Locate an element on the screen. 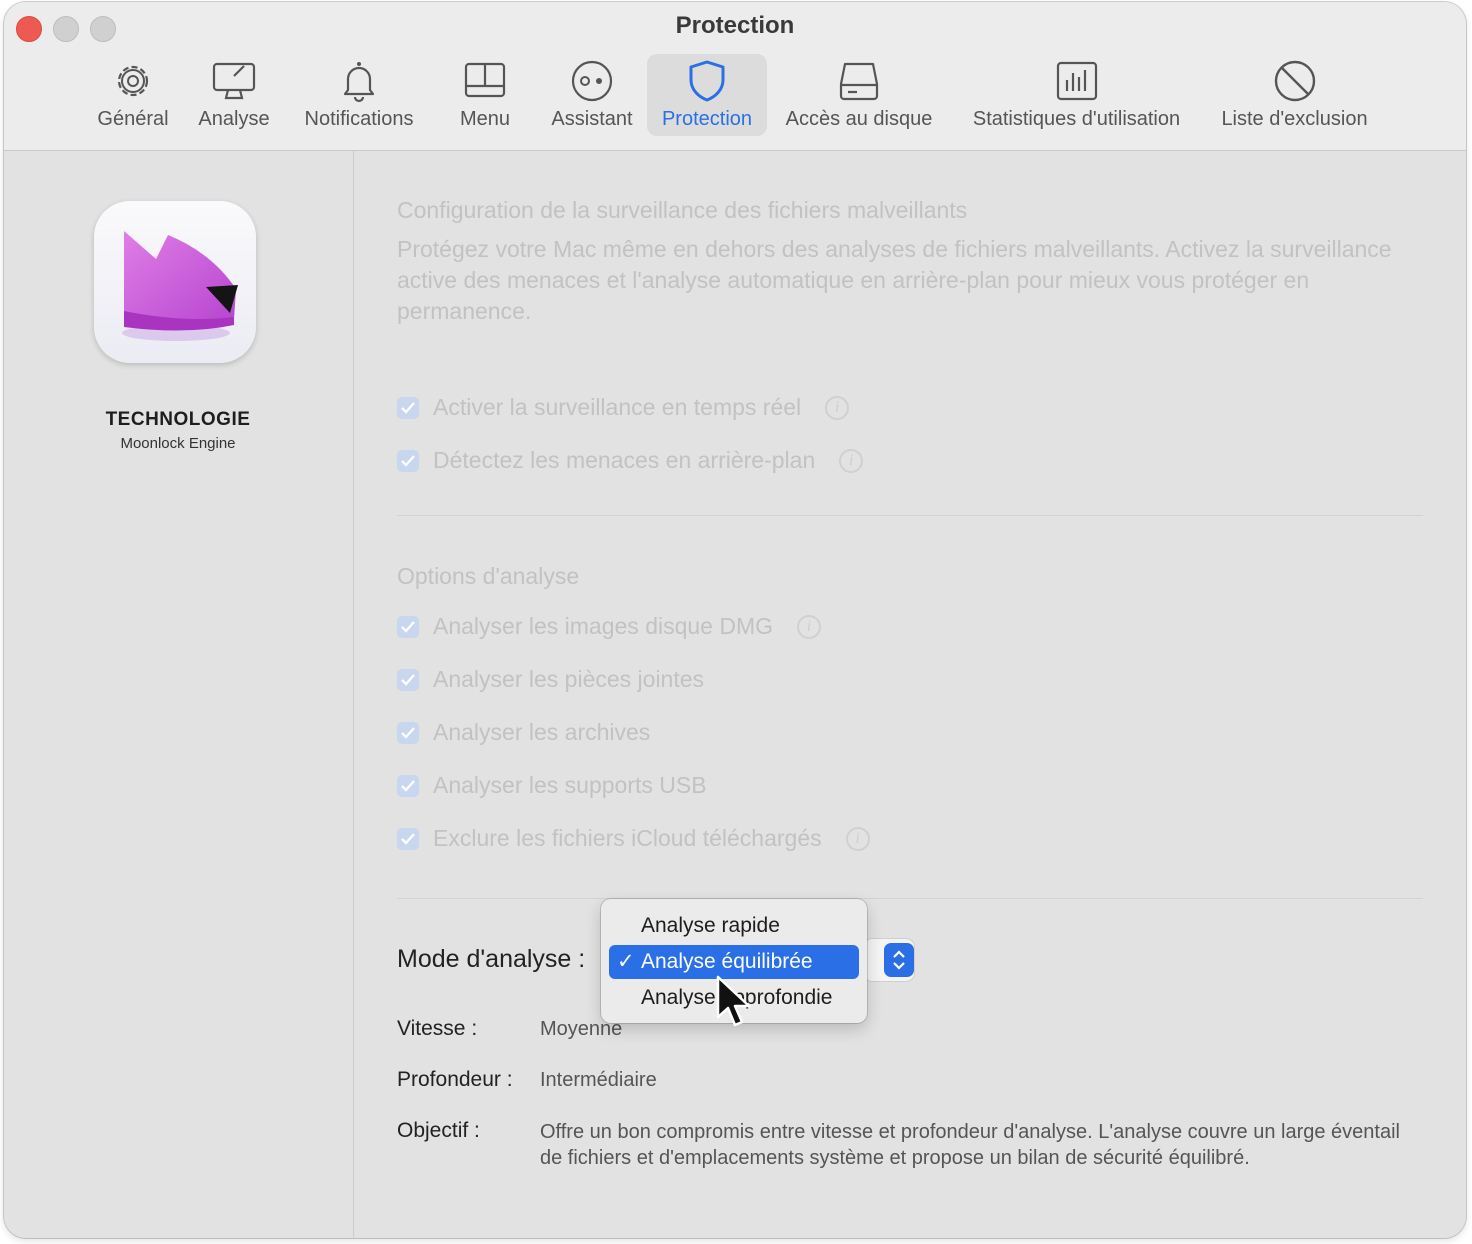  menu-bar-icon is located at coordinates (485, 80).